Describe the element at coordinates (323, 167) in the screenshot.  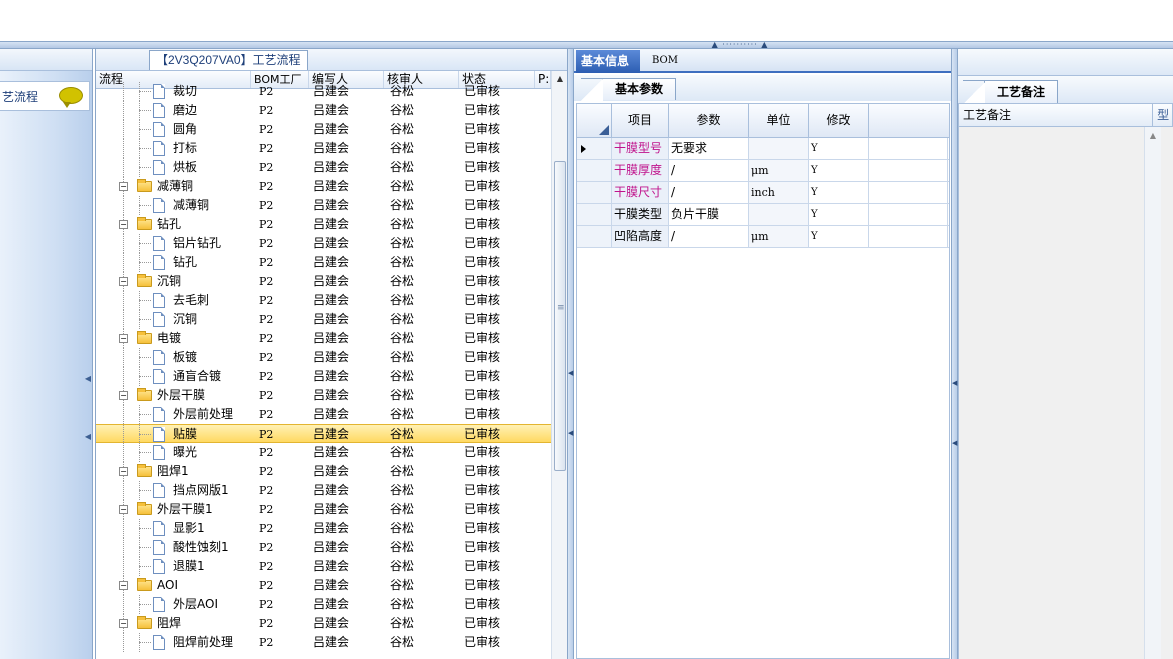
I see `table-row: 烘板 P2 吕建会 谷松 已审核` at that location.